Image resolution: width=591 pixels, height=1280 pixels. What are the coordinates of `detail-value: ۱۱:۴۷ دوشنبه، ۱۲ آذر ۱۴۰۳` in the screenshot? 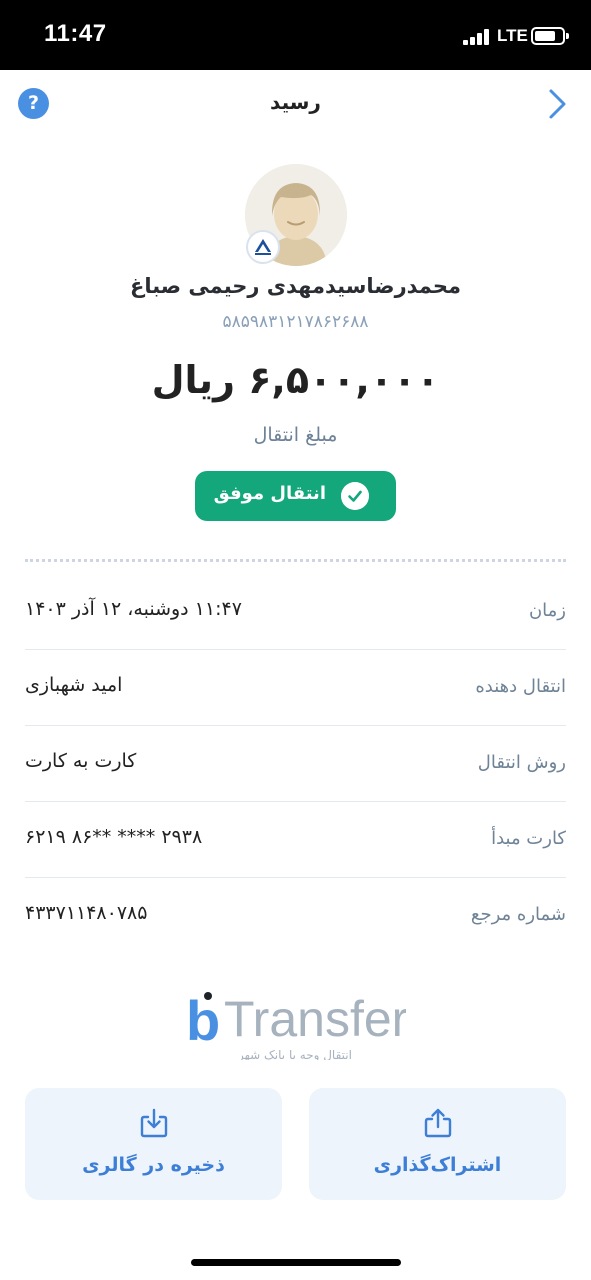 It's located at (133, 609).